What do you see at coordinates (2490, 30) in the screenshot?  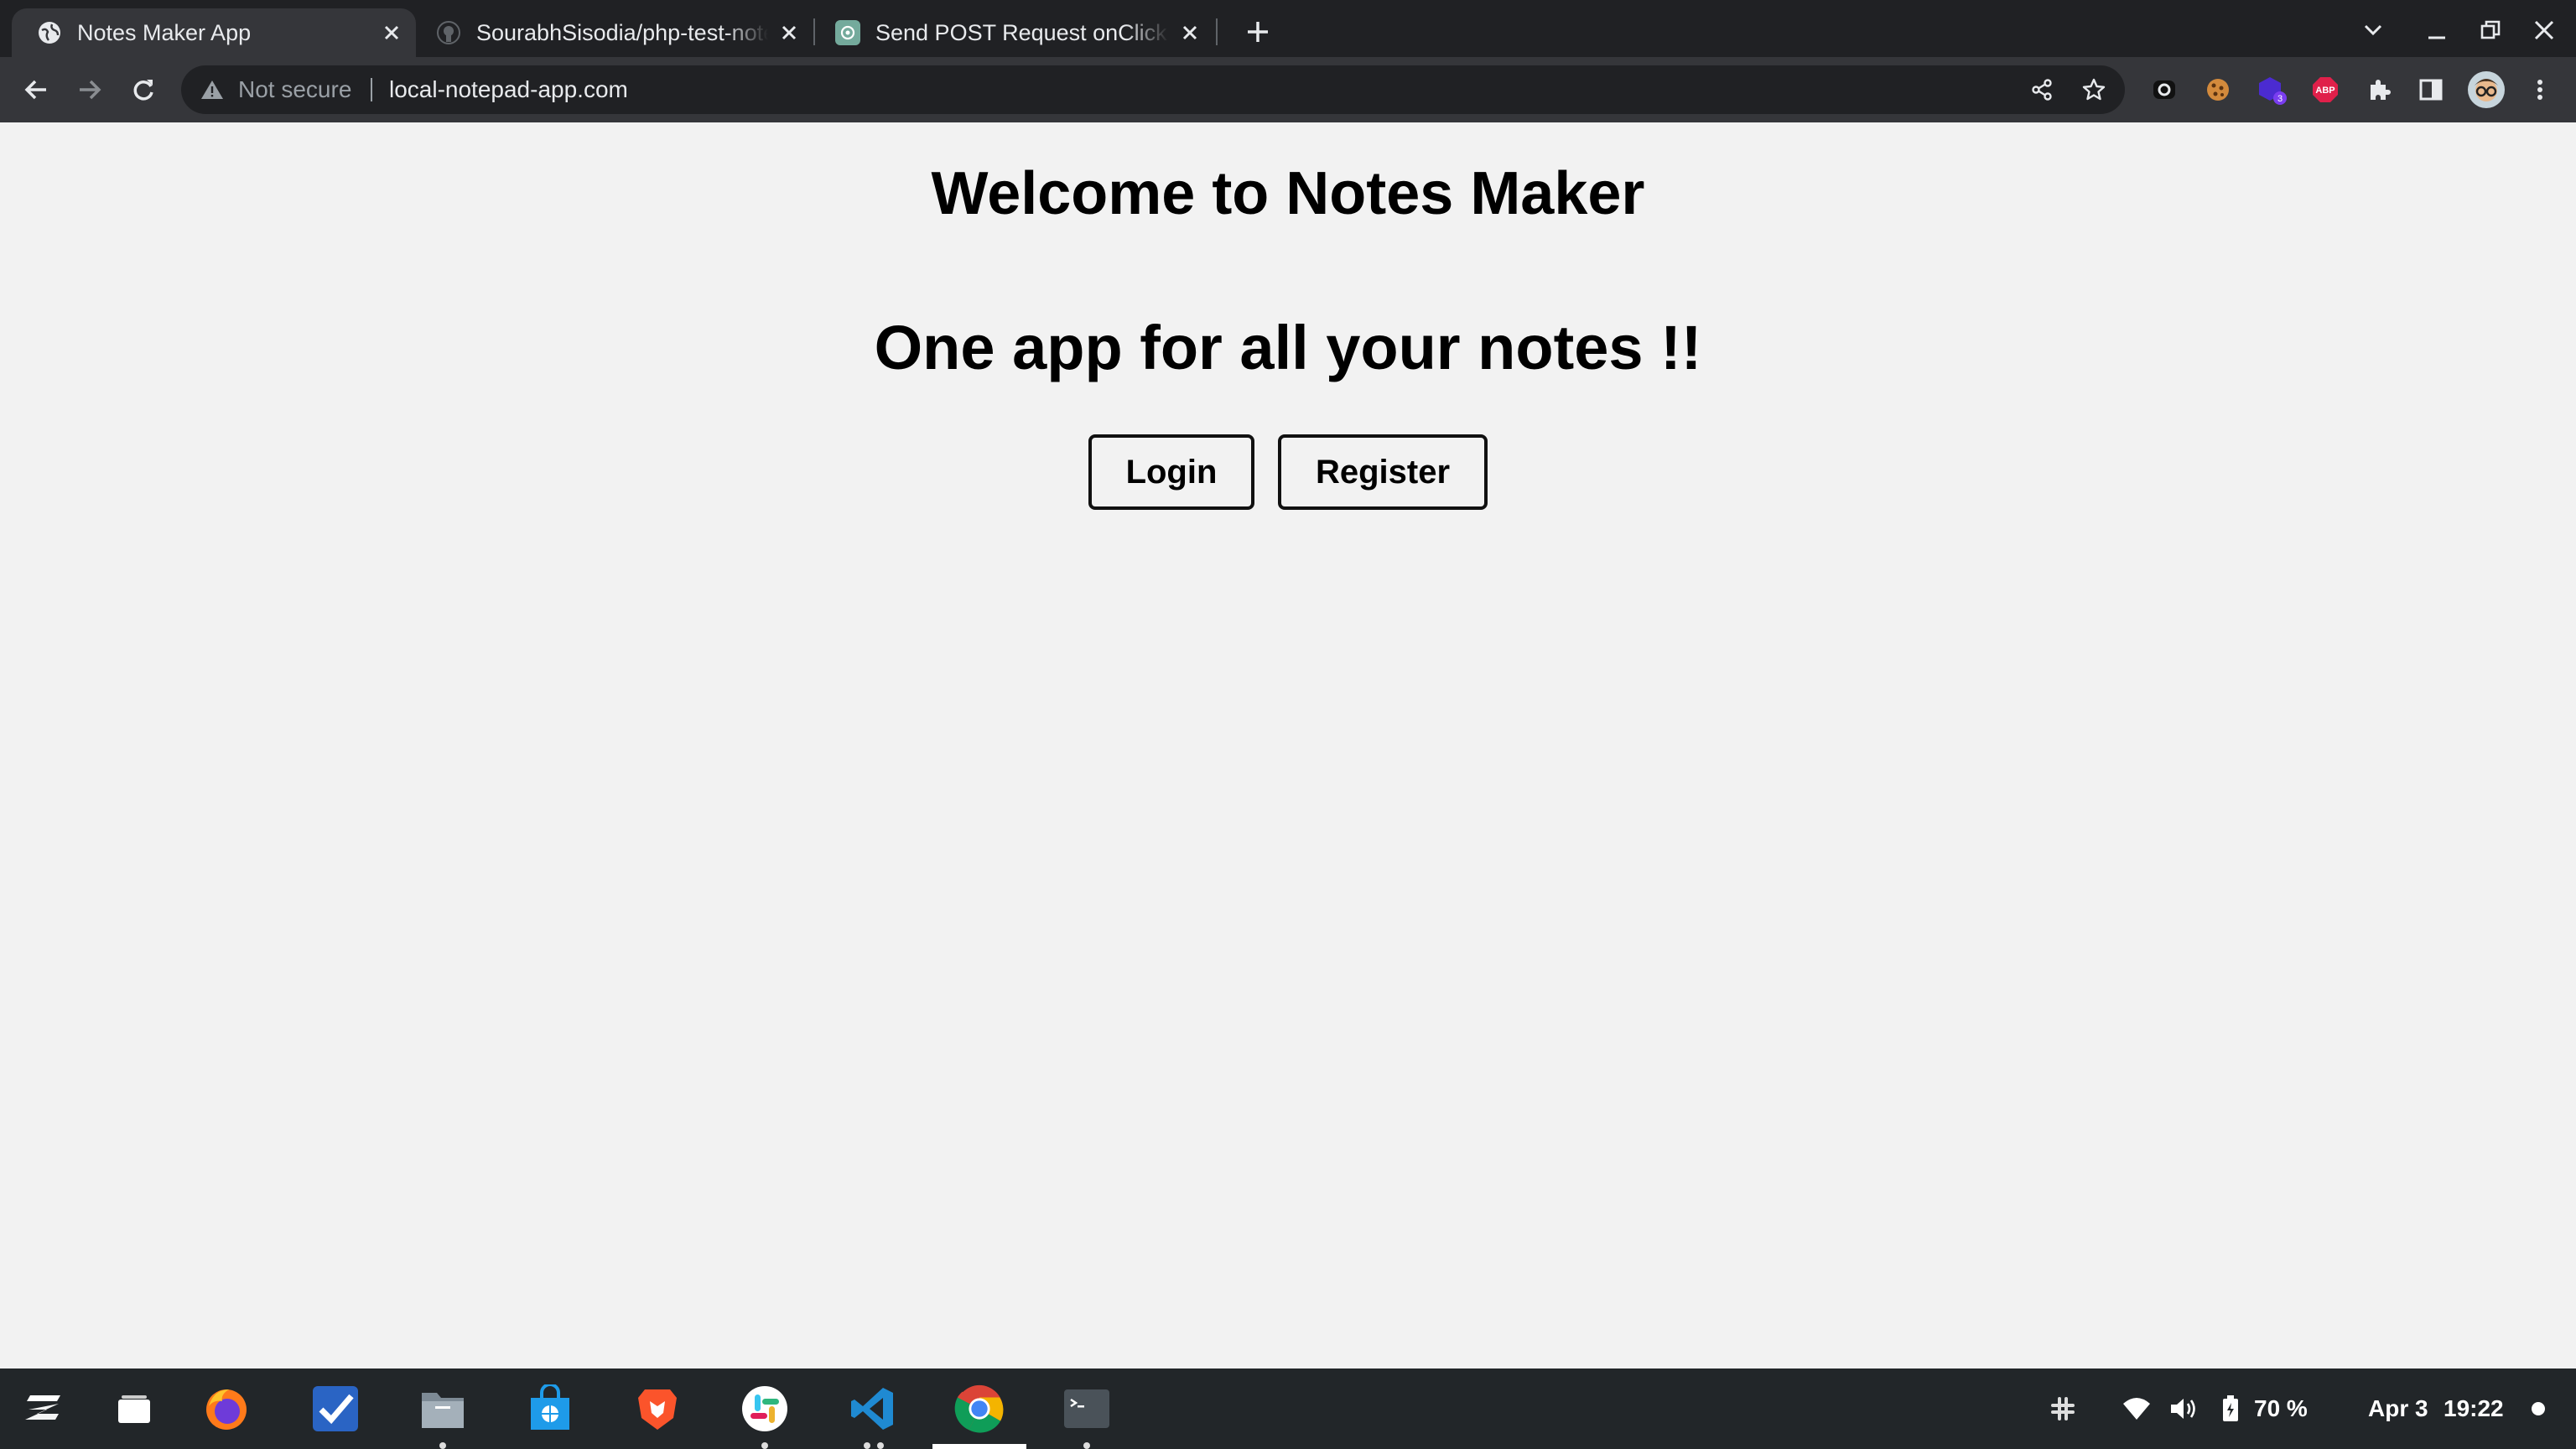 I see `restore-icon` at bounding box center [2490, 30].